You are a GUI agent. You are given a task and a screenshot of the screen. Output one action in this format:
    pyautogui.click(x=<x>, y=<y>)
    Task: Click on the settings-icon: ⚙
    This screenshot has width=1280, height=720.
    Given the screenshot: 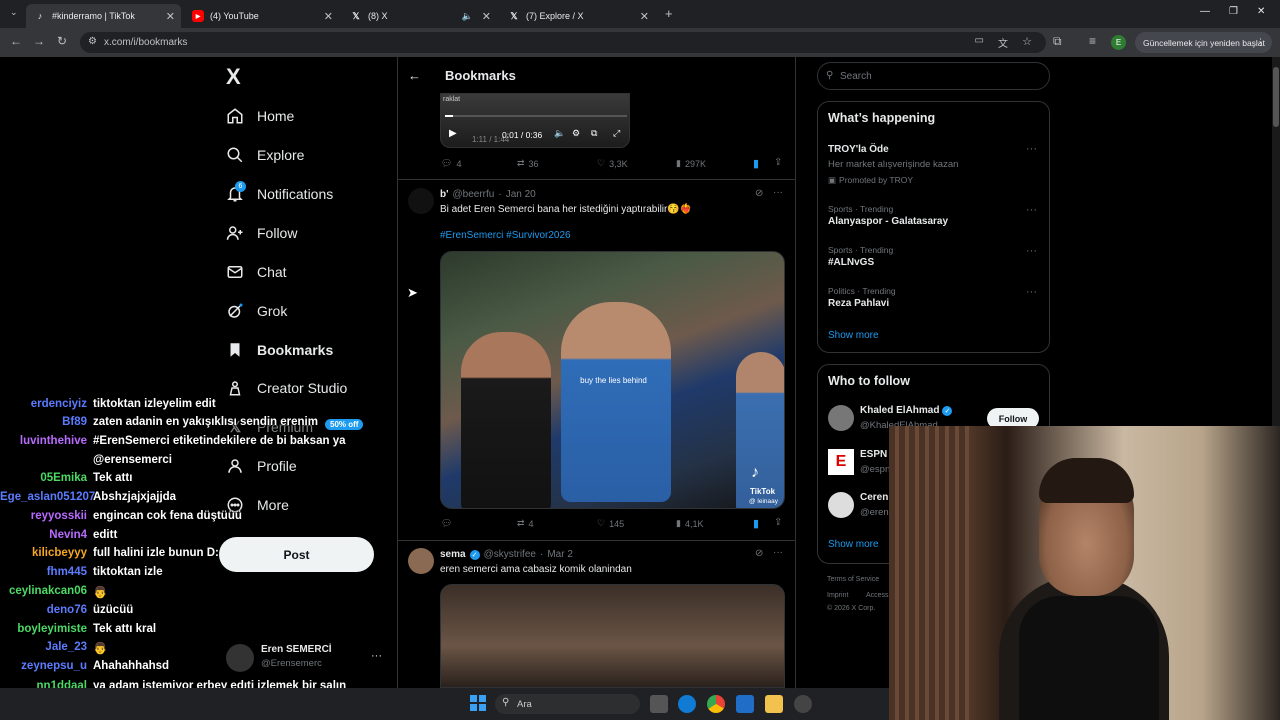 What is the action you would take?
    pyautogui.click(x=576, y=133)
    